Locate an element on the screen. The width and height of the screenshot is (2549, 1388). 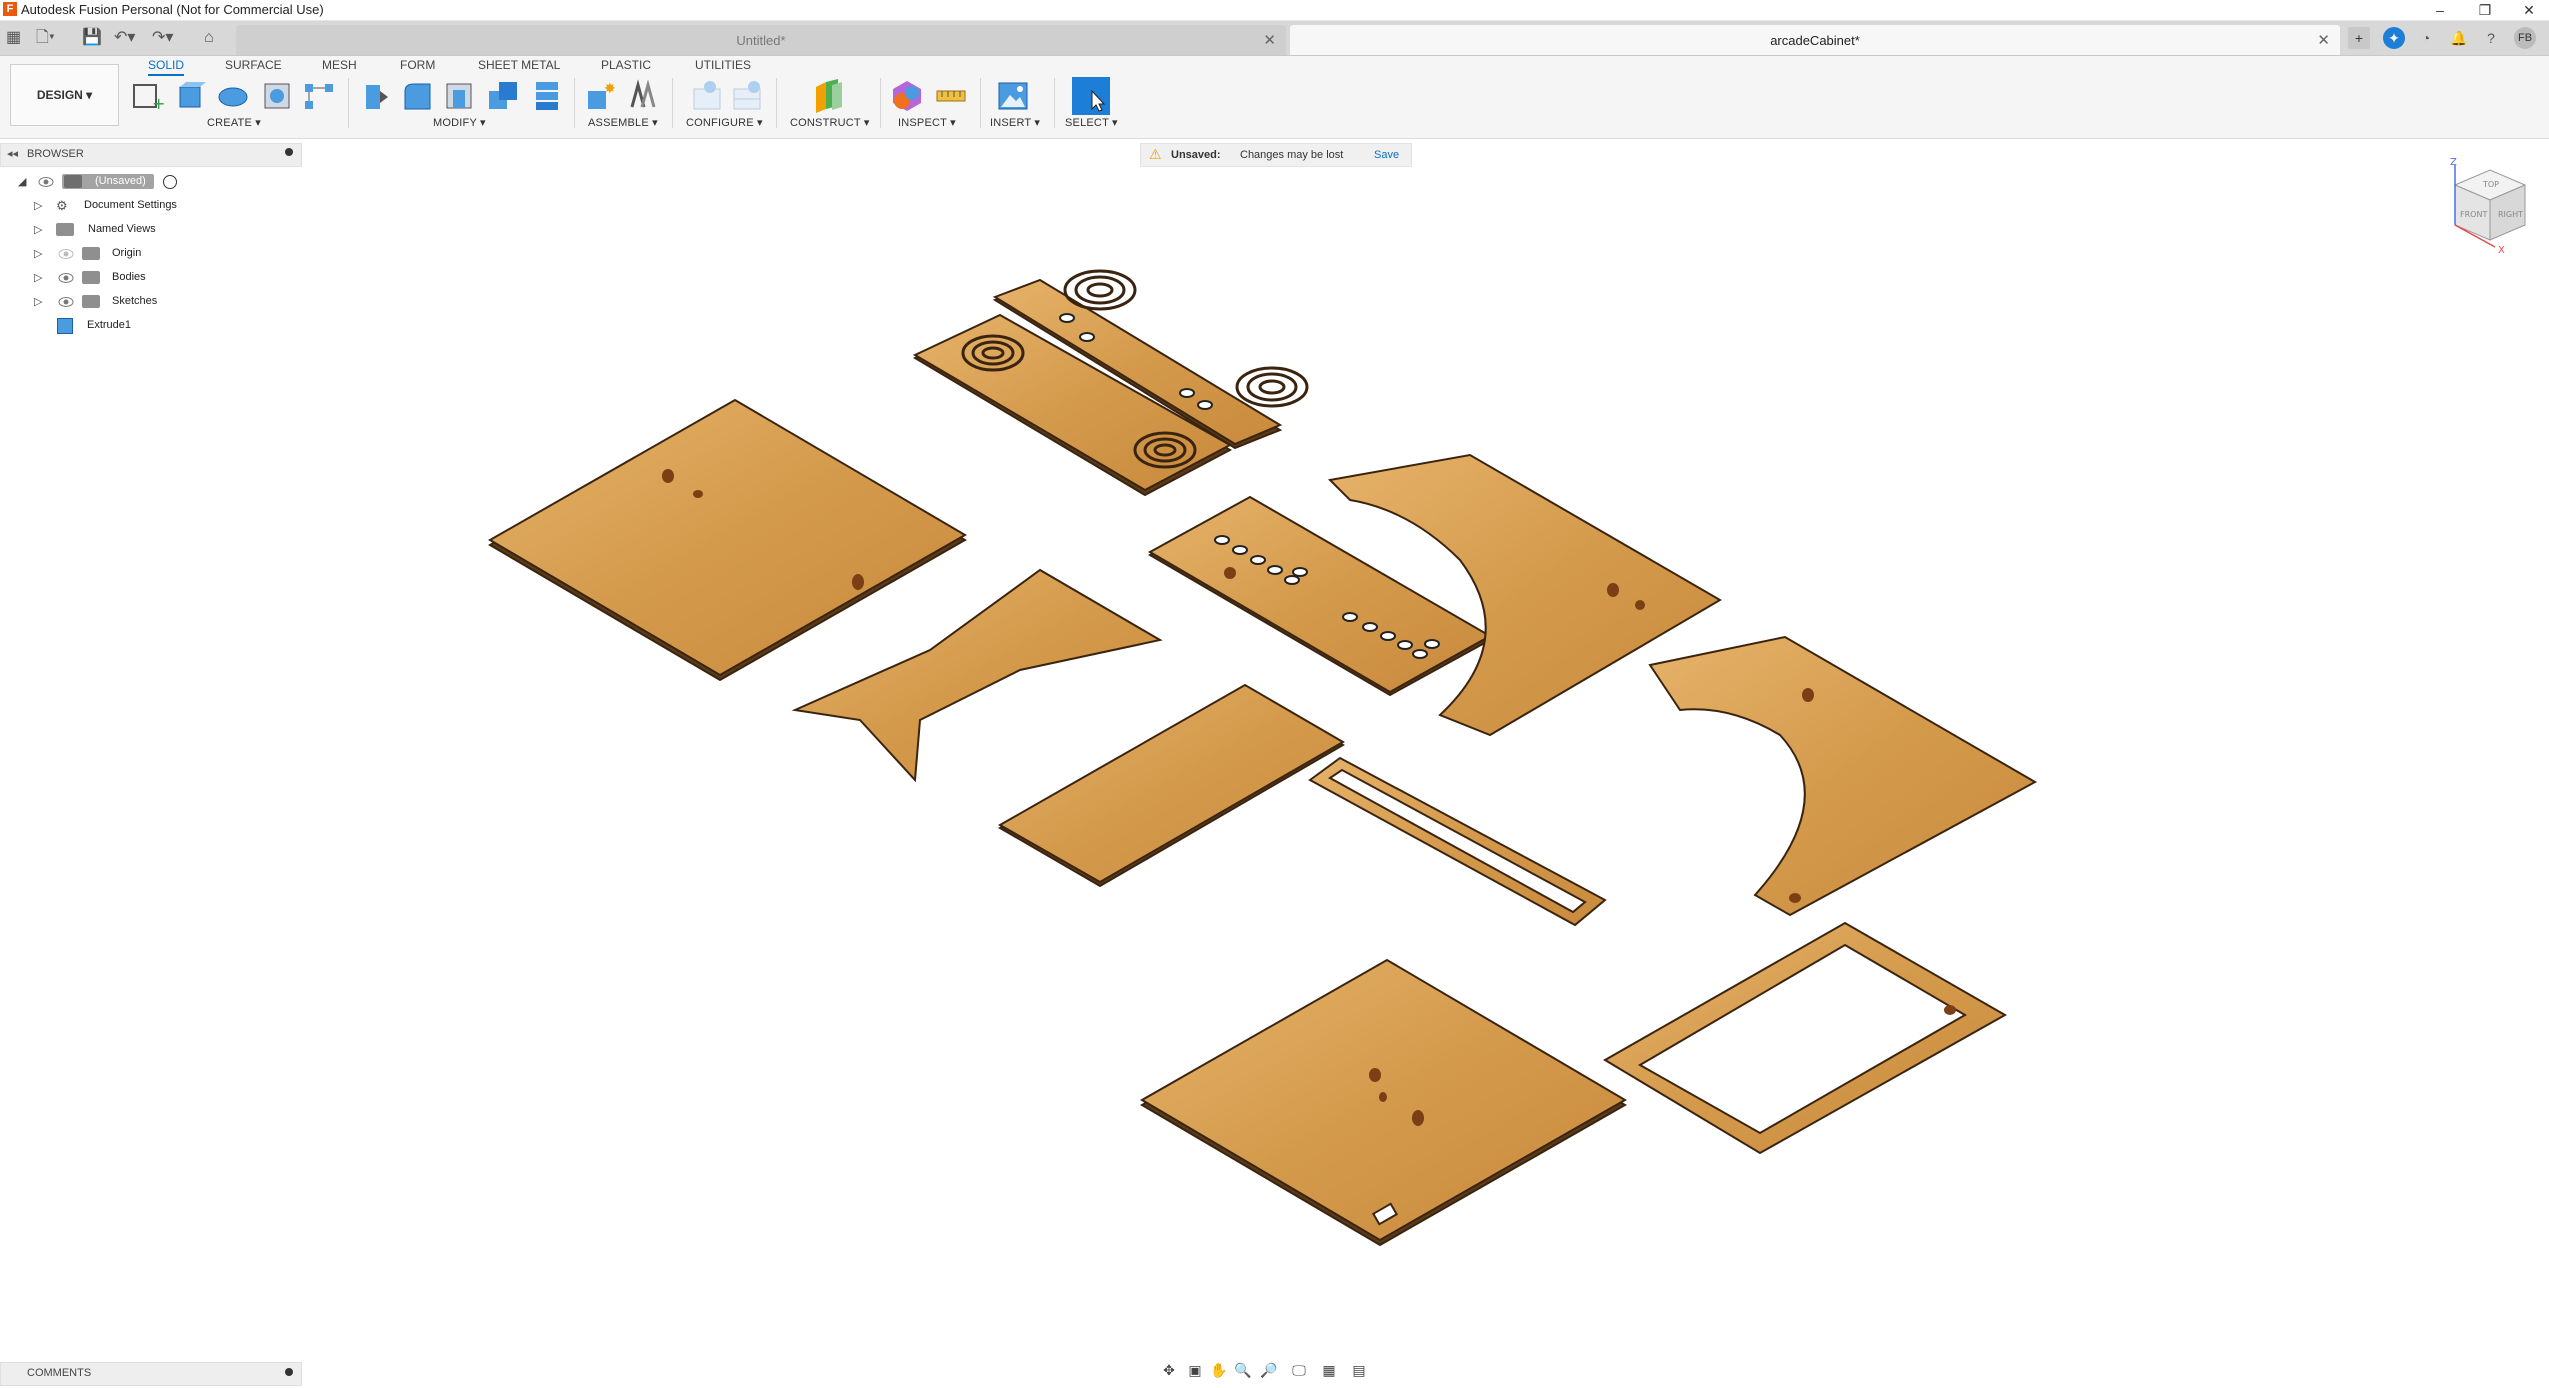
browser-item-sketches: ▷ Sketches is located at coordinates (150, 302).